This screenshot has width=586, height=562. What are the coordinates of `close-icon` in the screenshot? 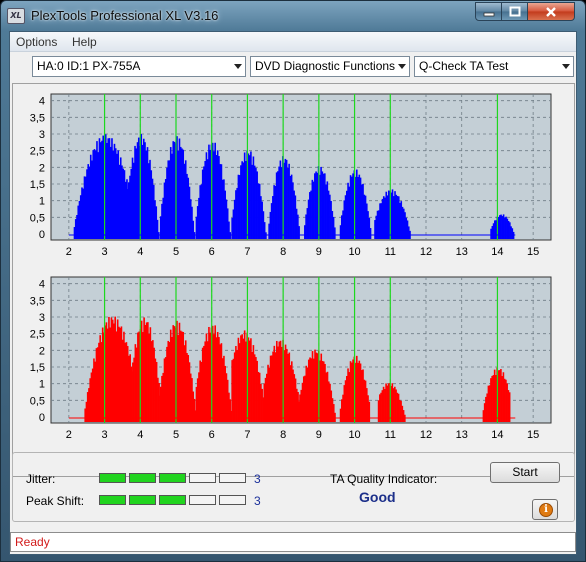 It's located at (551, 12).